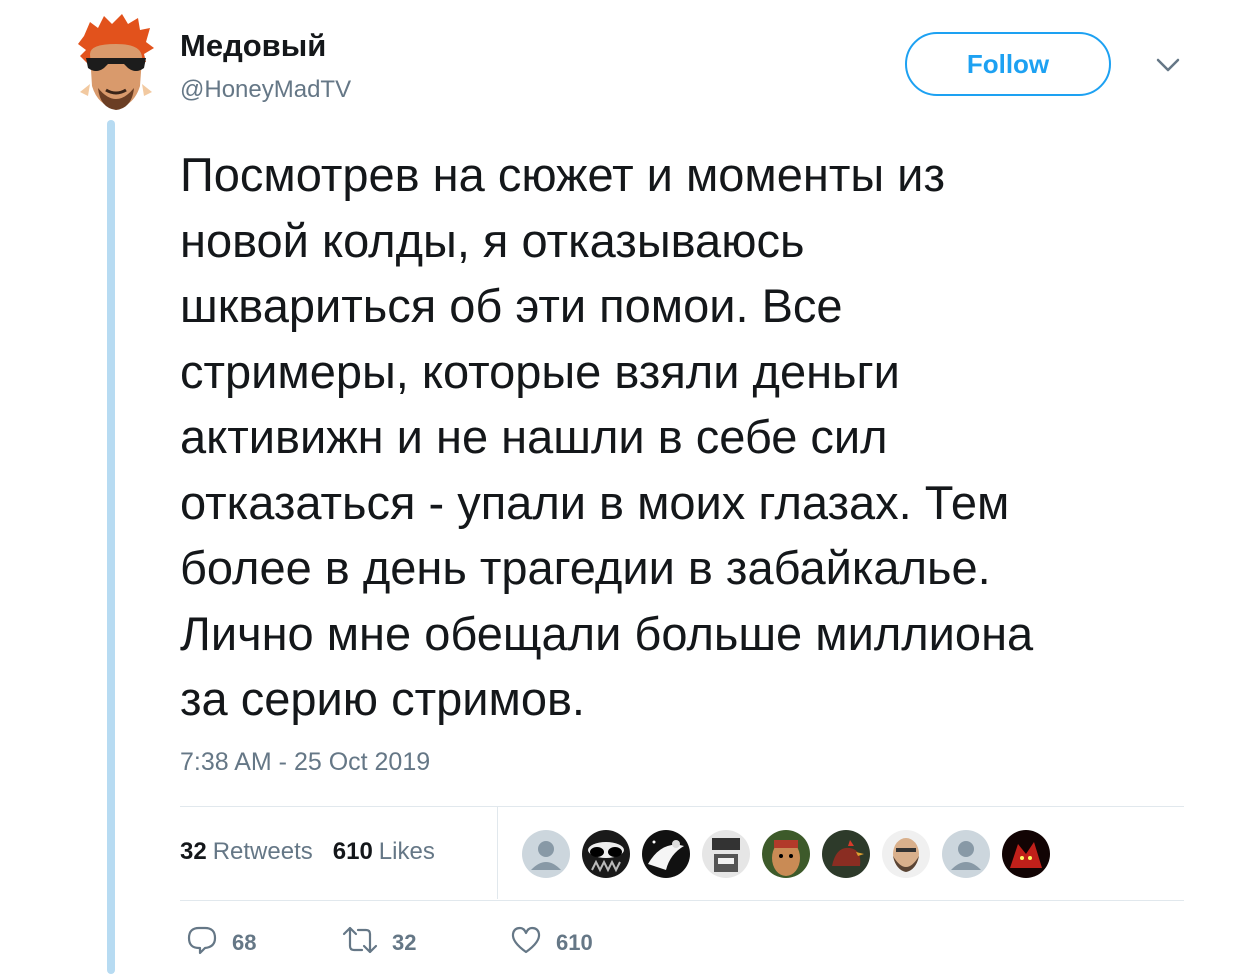 The width and height of the screenshot is (1250, 974). What do you see at coordinates (193, 851) in the screenshot?
I see `retweets-count: 32` at bounding box center [193, 851].